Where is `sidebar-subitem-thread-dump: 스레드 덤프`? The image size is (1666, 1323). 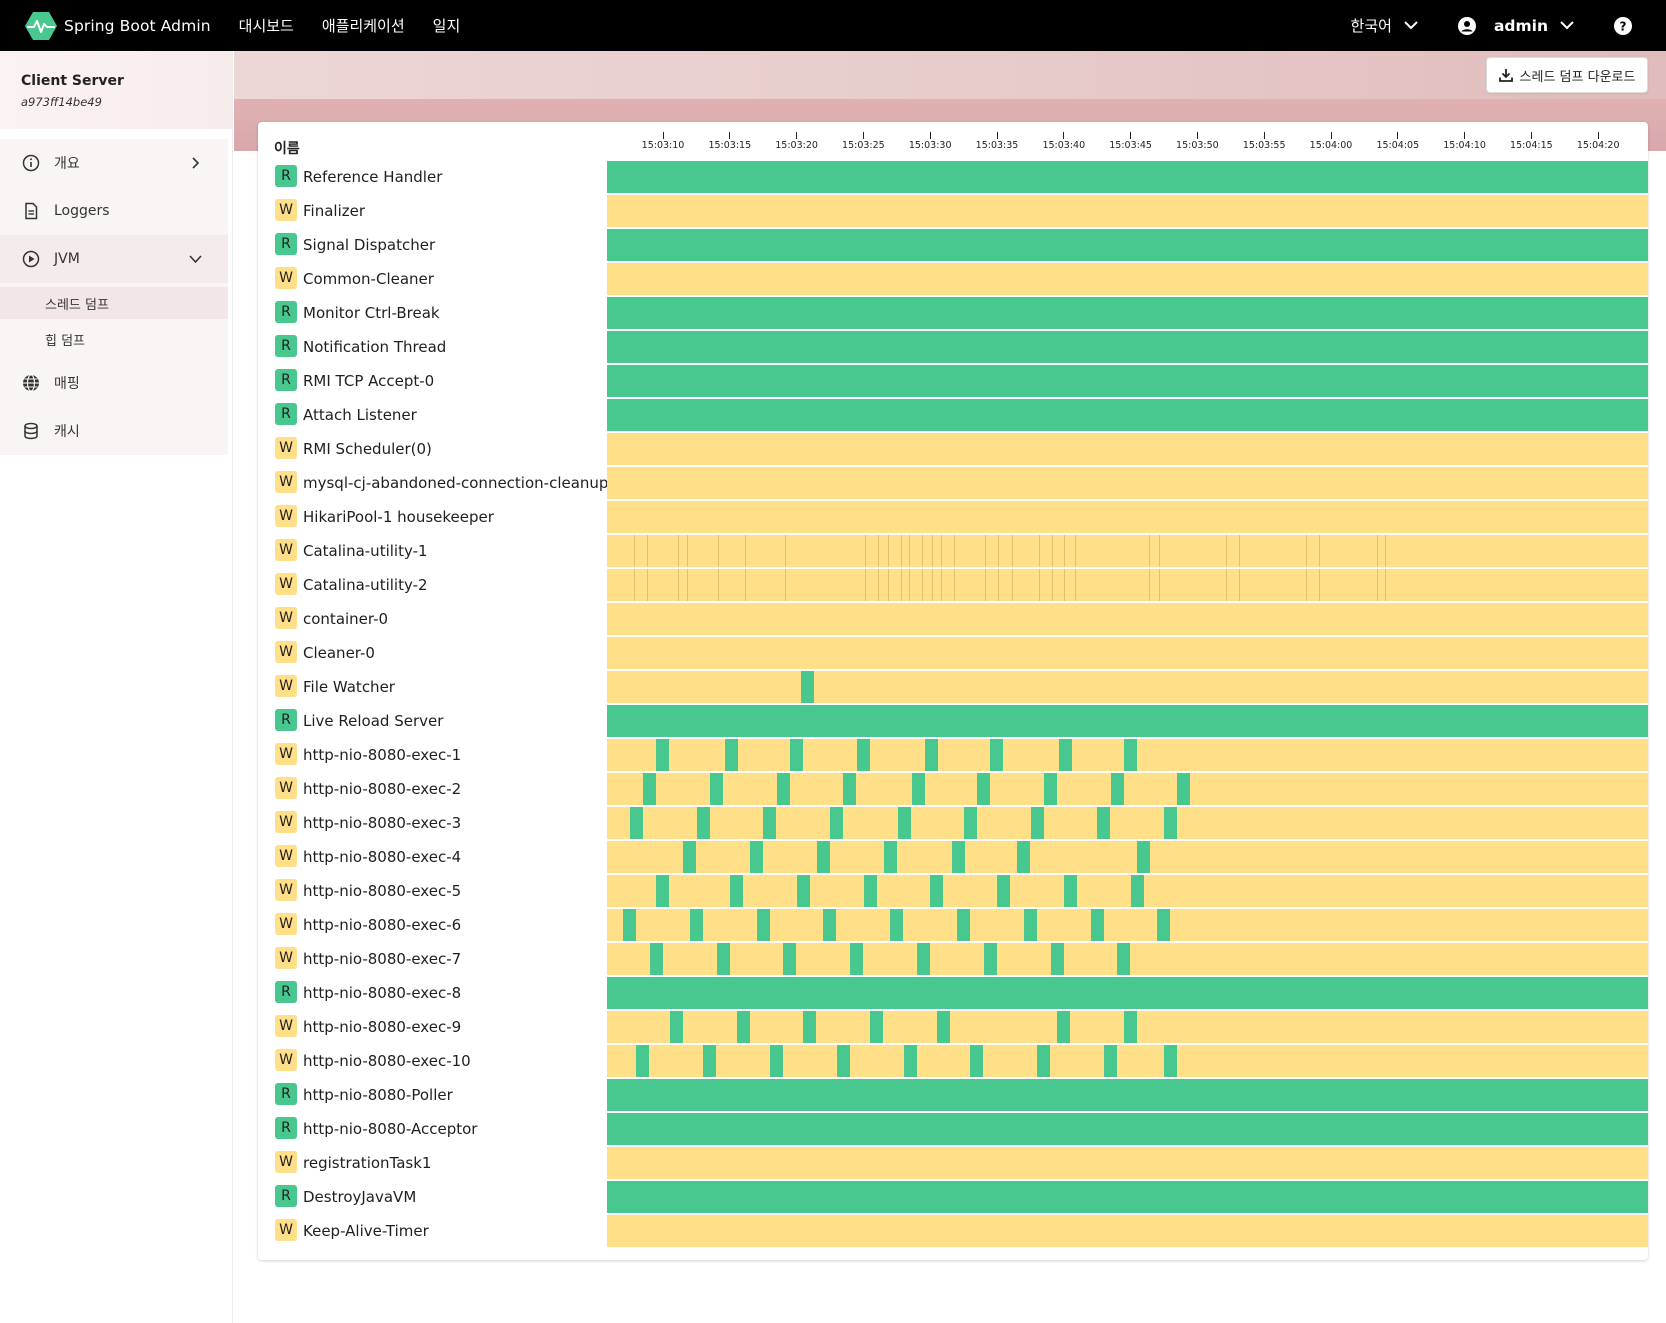
sidebar-subitem-thread-dump: 스레드 덤프 is located at coordinates (114, 303).